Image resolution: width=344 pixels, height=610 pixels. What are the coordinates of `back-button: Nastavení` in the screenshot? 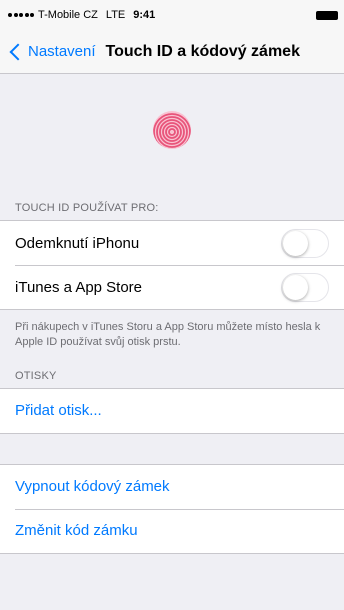 It's located at (50, 51).